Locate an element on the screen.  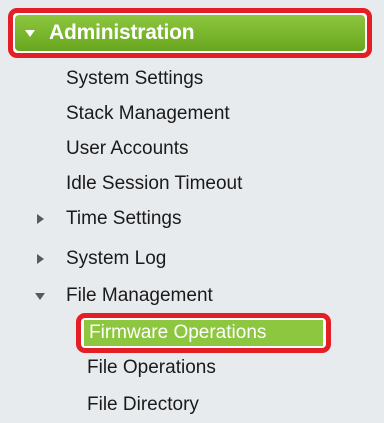
nav-item-system-log: System Log is located at coordinates (116, 259).